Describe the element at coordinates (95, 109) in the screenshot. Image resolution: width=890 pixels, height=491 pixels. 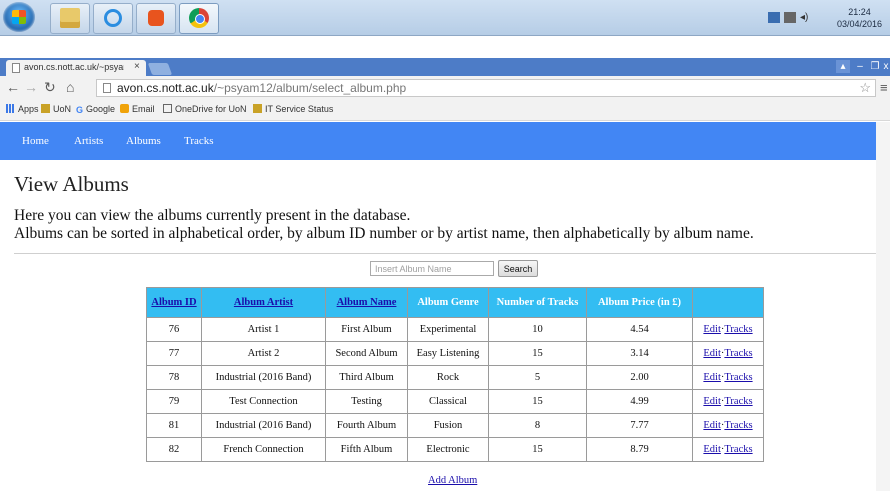
I see `bookmark-google: G Google` at that location.